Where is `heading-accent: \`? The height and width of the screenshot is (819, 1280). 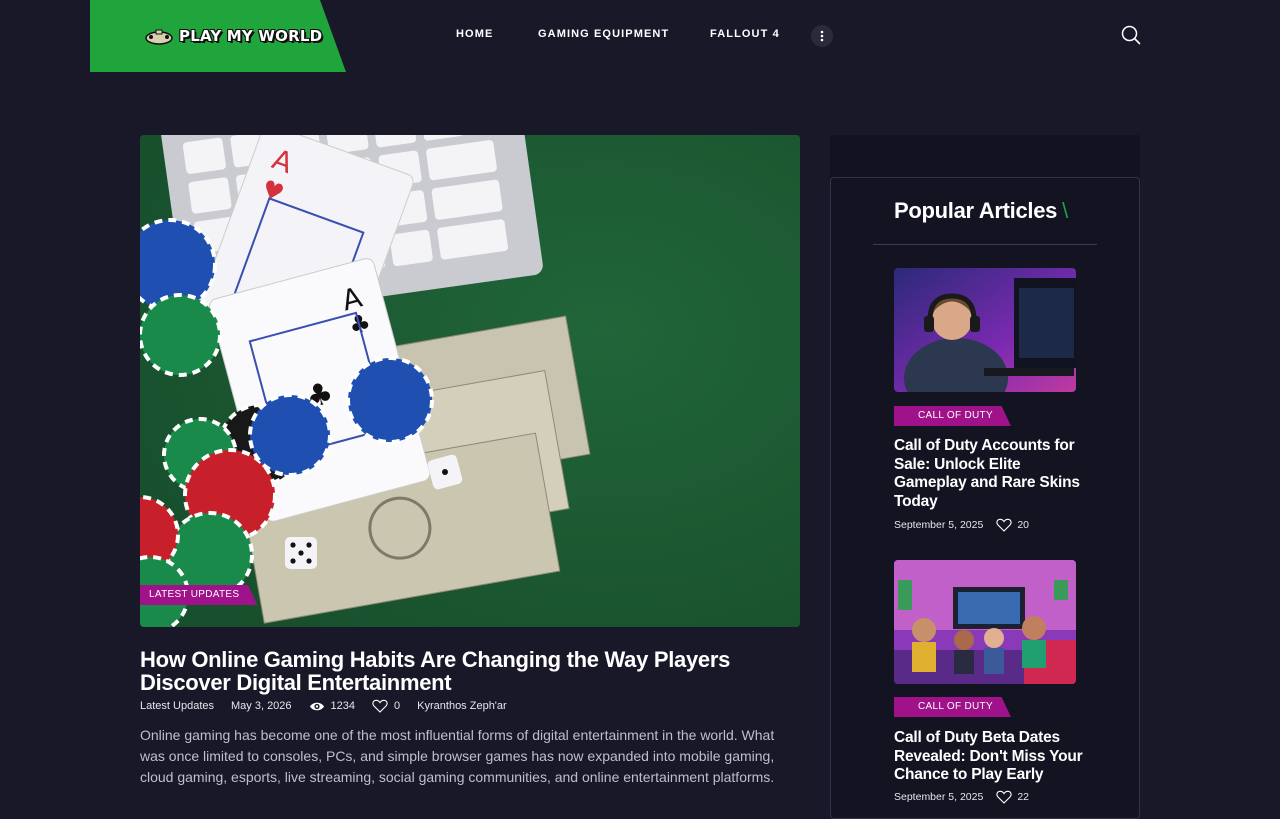 heading-accent: \ is located at coordinates (1065, 210).